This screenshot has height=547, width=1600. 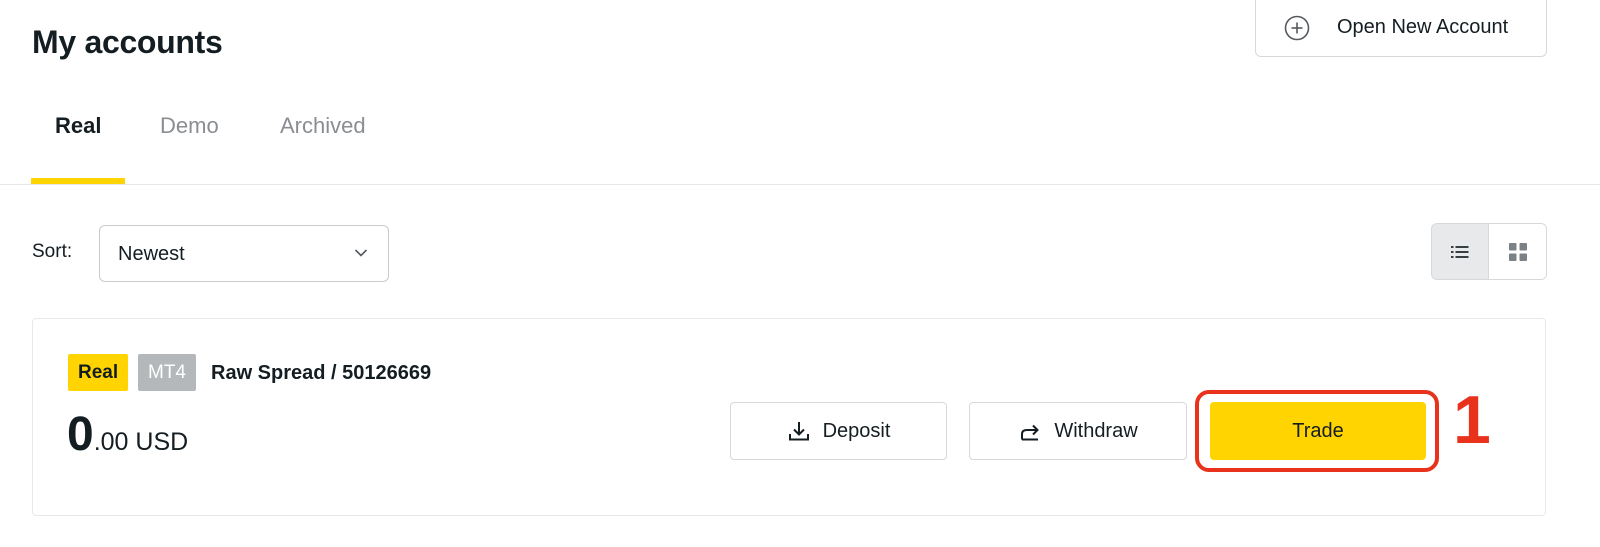 What do you see at coordinates (798, 431) in the screenshot?
I see `download-icon` at bounding box center [798, 431].